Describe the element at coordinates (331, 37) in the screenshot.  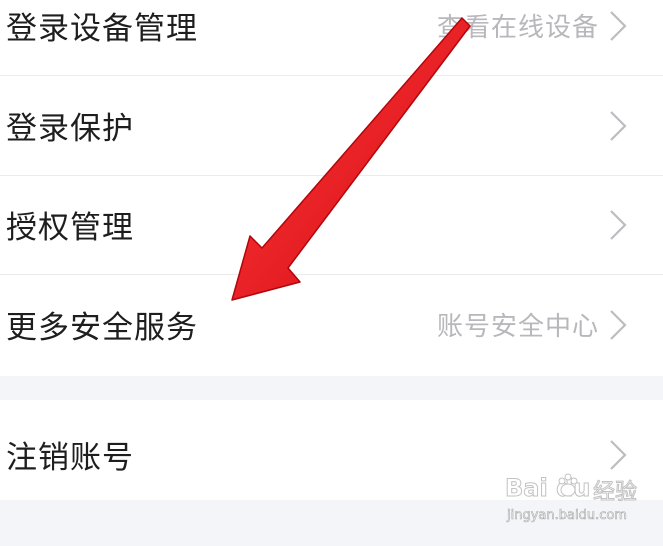
I see `login-device-management-row: 登录设备管理 查看在线设备` at that location.